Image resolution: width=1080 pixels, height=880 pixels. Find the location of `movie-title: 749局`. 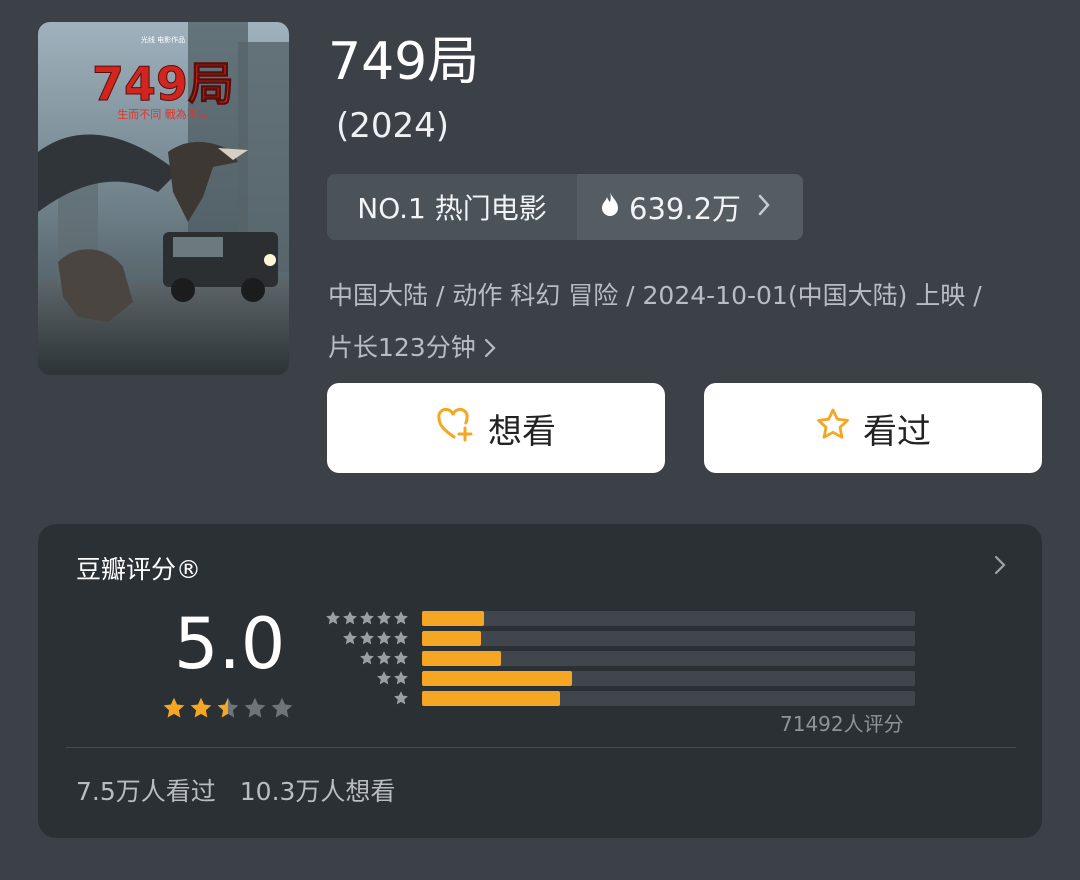

movie-title: 749局 is located at coordinates (404, 62).